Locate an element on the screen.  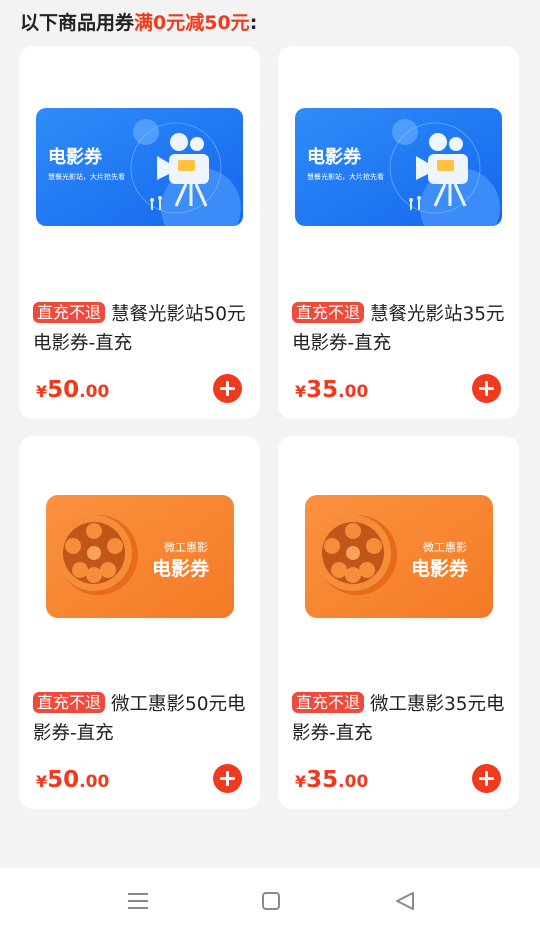
product-title: 直充不退 微工惠影50元电影券-直充 is located at coordinates (141, 719).